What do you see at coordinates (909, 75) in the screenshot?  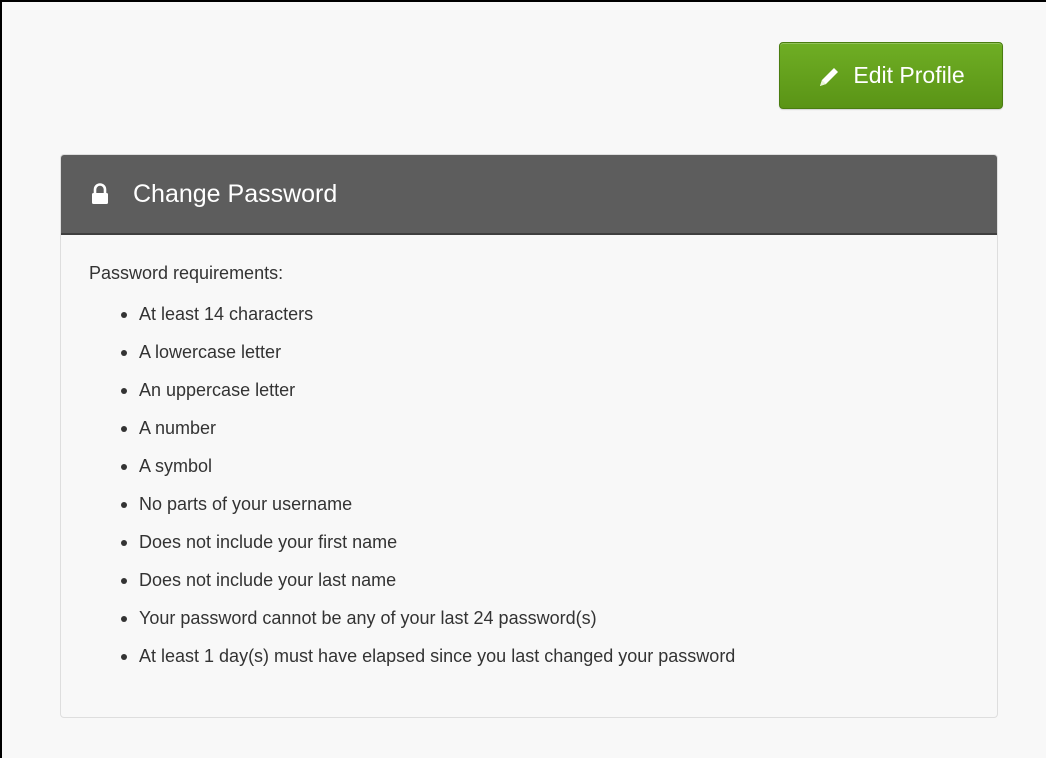 I see `edit-profile-label: Edit Profile` at bounding box center [909, 75].